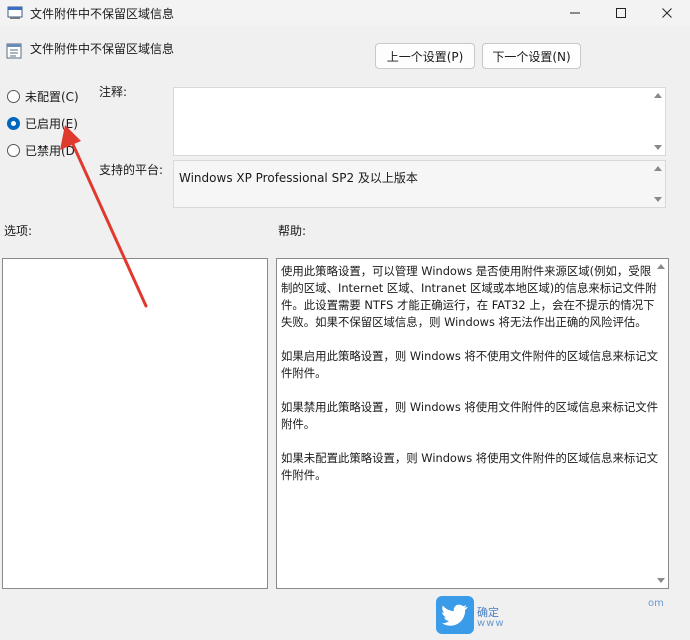 The width and height of the screenshot is (690, 640). I want to click on help-scrollbar, so click(661, 423).